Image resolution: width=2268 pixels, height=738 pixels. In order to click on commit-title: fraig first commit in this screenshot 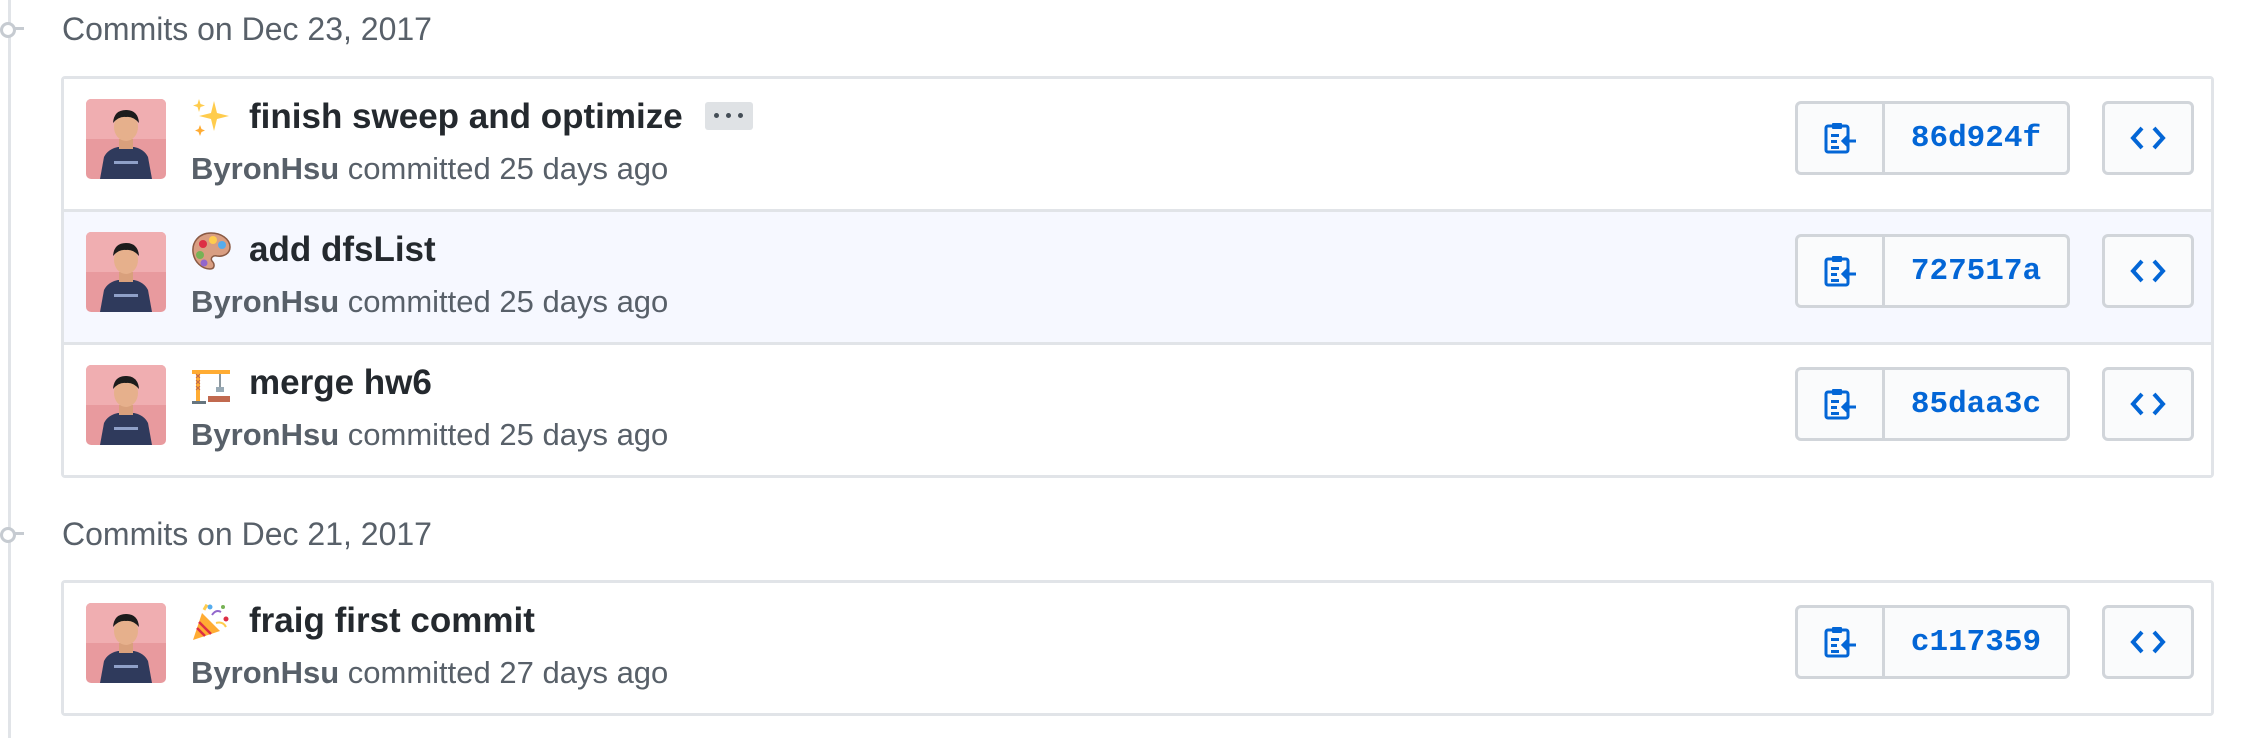, I will do `click(392, 621)`.